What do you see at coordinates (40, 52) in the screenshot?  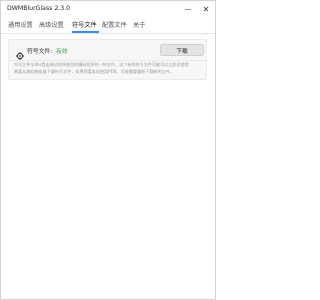 I see `symbol-file-label: 符号文件:` at bounding box center [40, 52].